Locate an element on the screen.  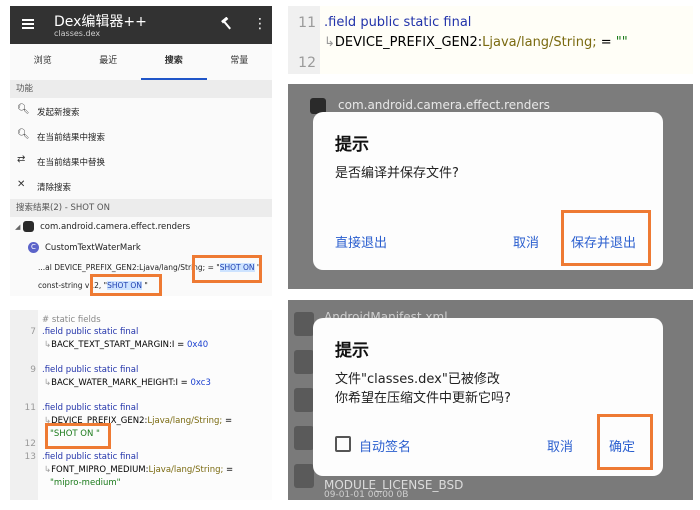
field-value: "mipro-medium" is located at coordinates (85, 483).